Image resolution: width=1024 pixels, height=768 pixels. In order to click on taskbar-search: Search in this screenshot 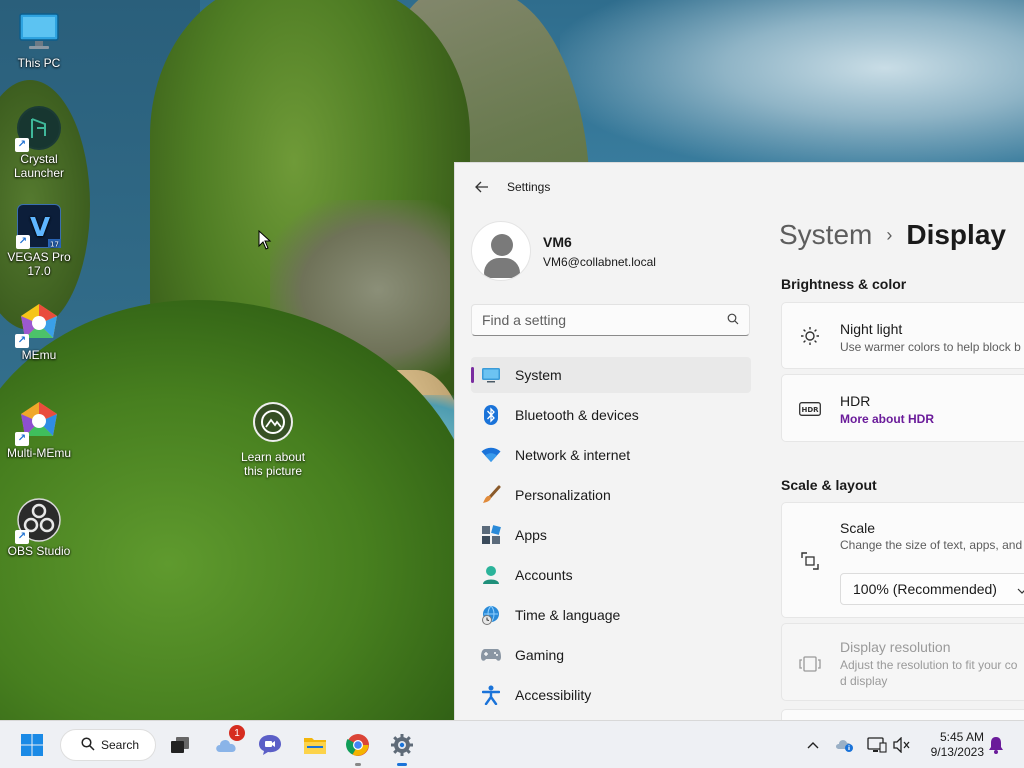, I will do `click(108, 745)`.